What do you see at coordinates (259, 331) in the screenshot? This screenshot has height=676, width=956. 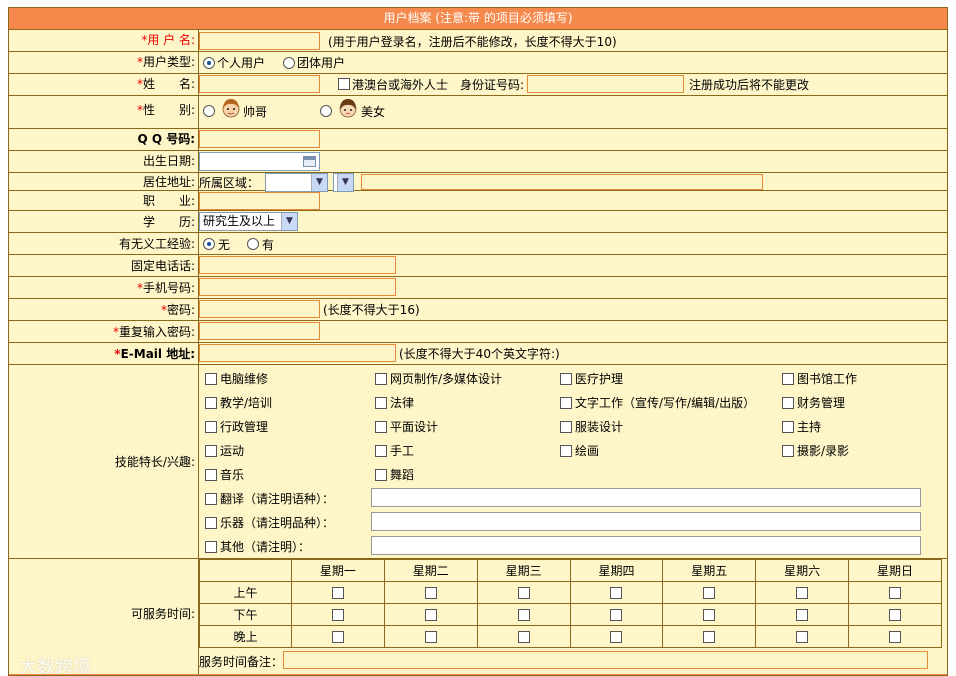 I see `password-confirm-input` at bounding box center [259, 331].